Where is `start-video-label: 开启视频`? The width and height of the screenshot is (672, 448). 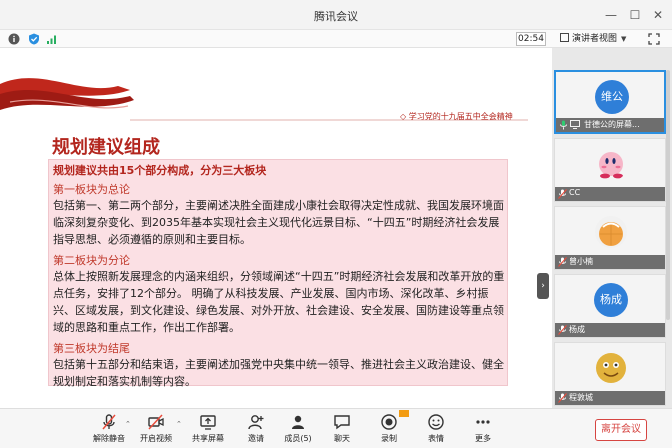 start-video-label: 开启视频 is located at coordinates (156, 438).